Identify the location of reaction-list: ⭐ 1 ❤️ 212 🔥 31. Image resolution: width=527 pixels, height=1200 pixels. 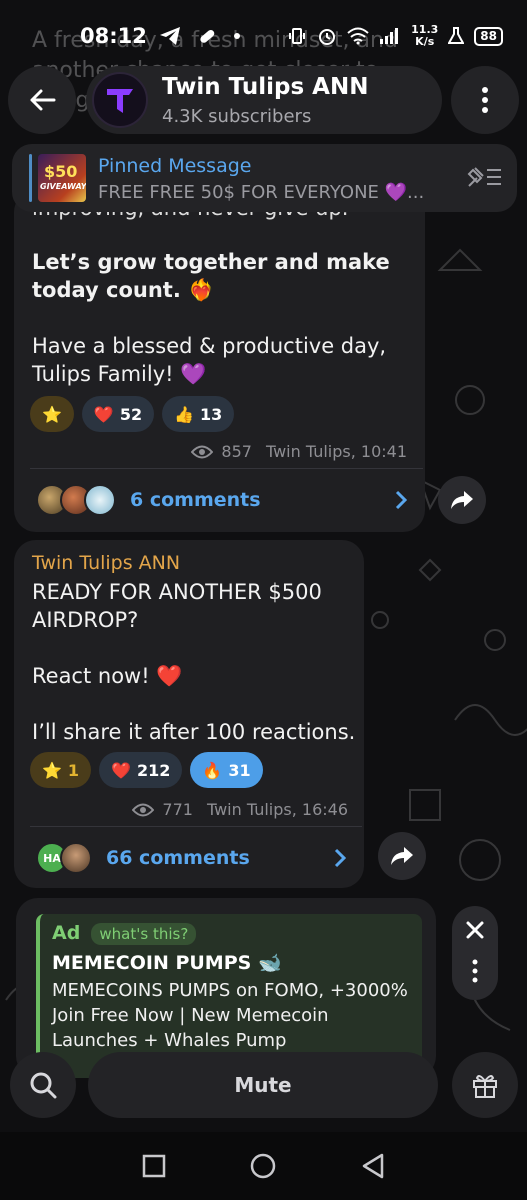
(146, 770).